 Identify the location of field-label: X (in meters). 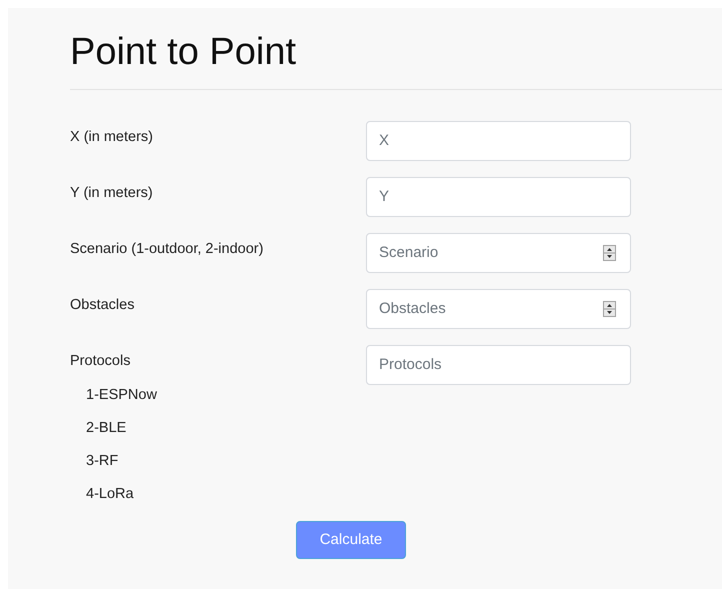
(112, 137).